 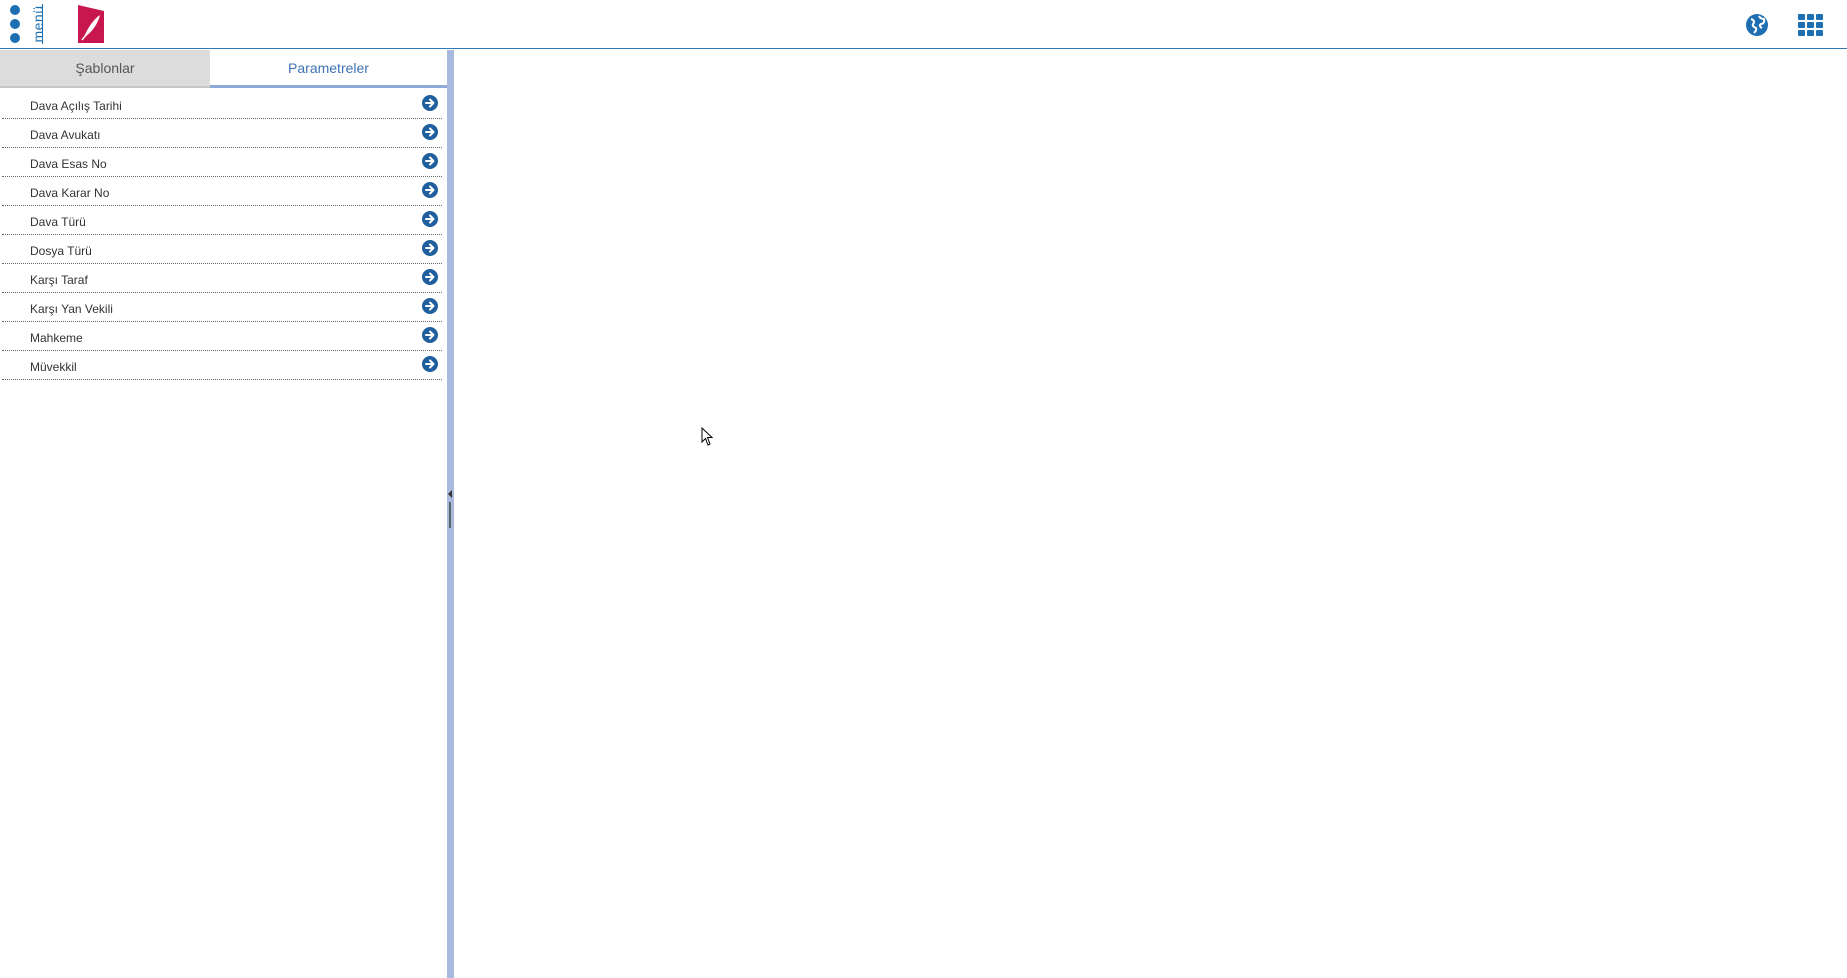 I want to click on menu-label: menü, so click(x=38, y=24).